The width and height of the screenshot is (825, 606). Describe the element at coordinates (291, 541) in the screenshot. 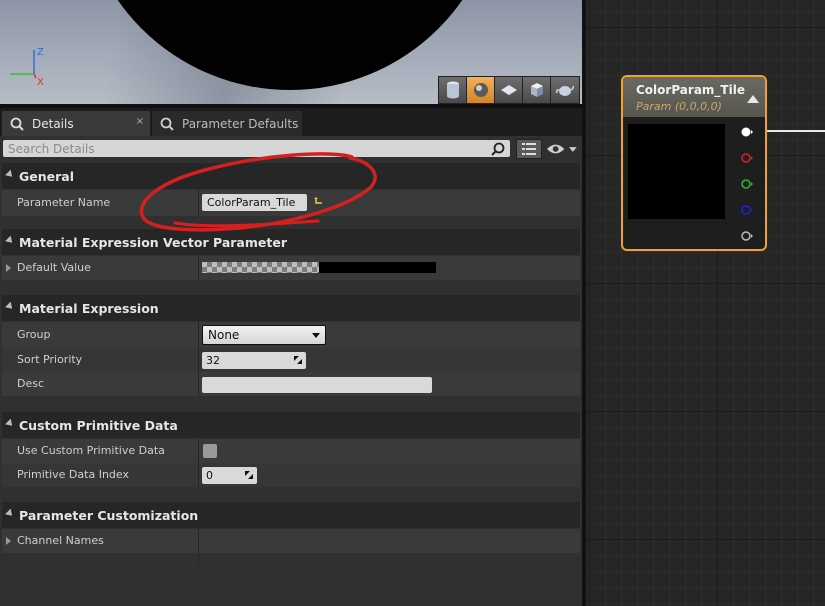

I see `channel-names-row: Channel Names` at that location.